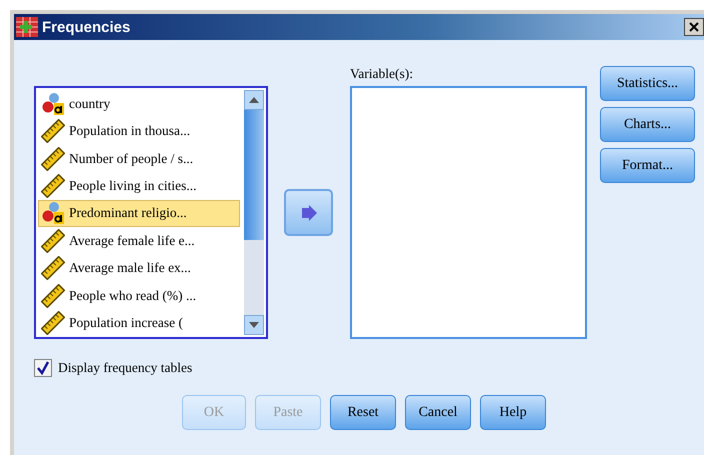 The height and width of the screenshot is (455, 704). I want to click on checkbox-label: Display frequency tables, so click(125, 368).